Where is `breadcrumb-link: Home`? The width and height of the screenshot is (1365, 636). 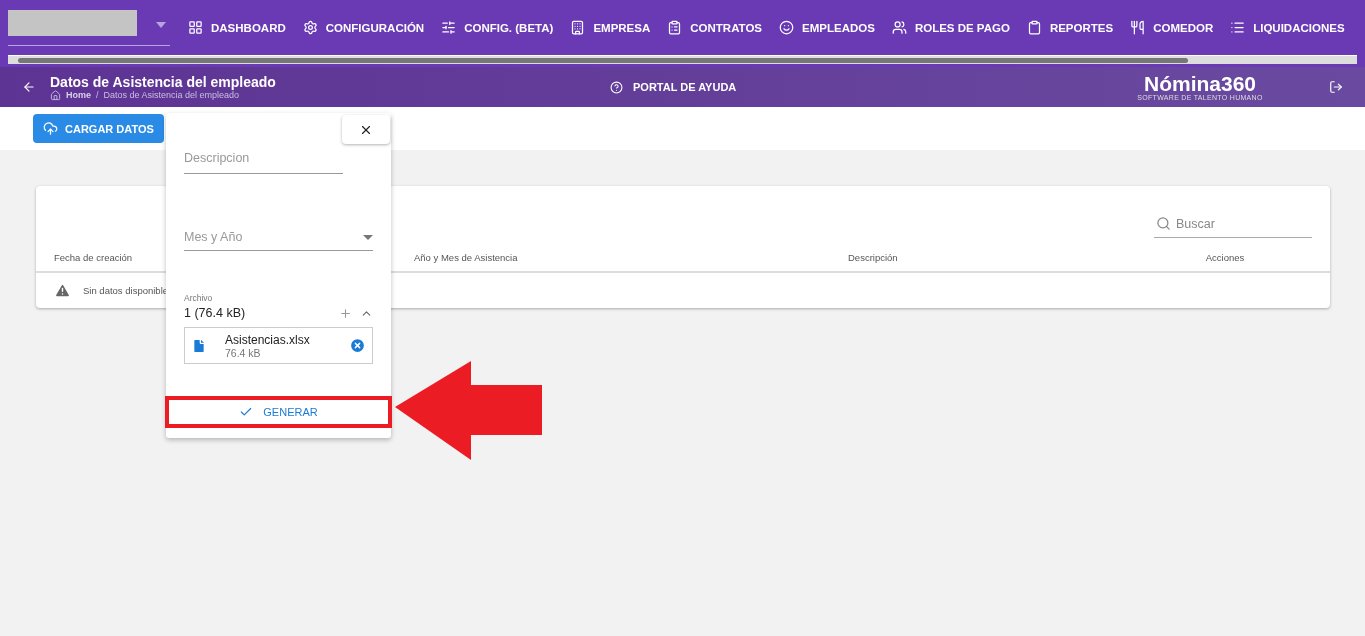 breadcrumb-link: Home is located at coordinates (78, 95).